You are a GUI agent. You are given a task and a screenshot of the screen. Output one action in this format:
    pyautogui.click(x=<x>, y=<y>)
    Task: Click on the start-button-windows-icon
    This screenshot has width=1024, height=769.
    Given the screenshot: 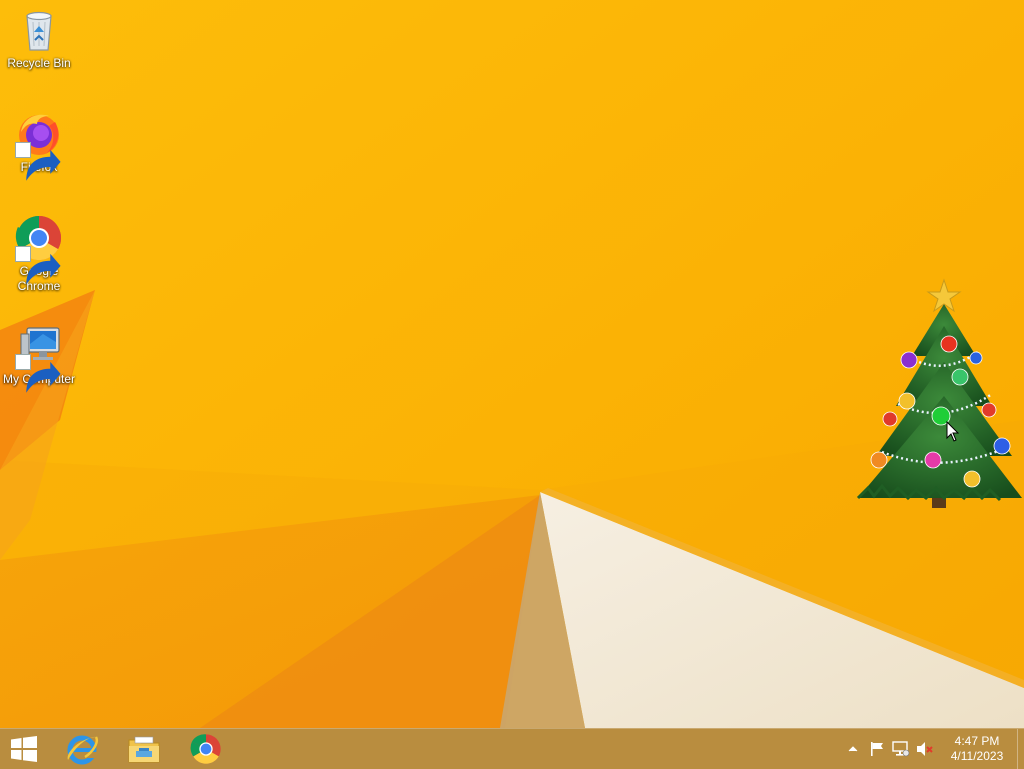 What is the action you would take?
    pyautogui.click(x=24, y=749)
    